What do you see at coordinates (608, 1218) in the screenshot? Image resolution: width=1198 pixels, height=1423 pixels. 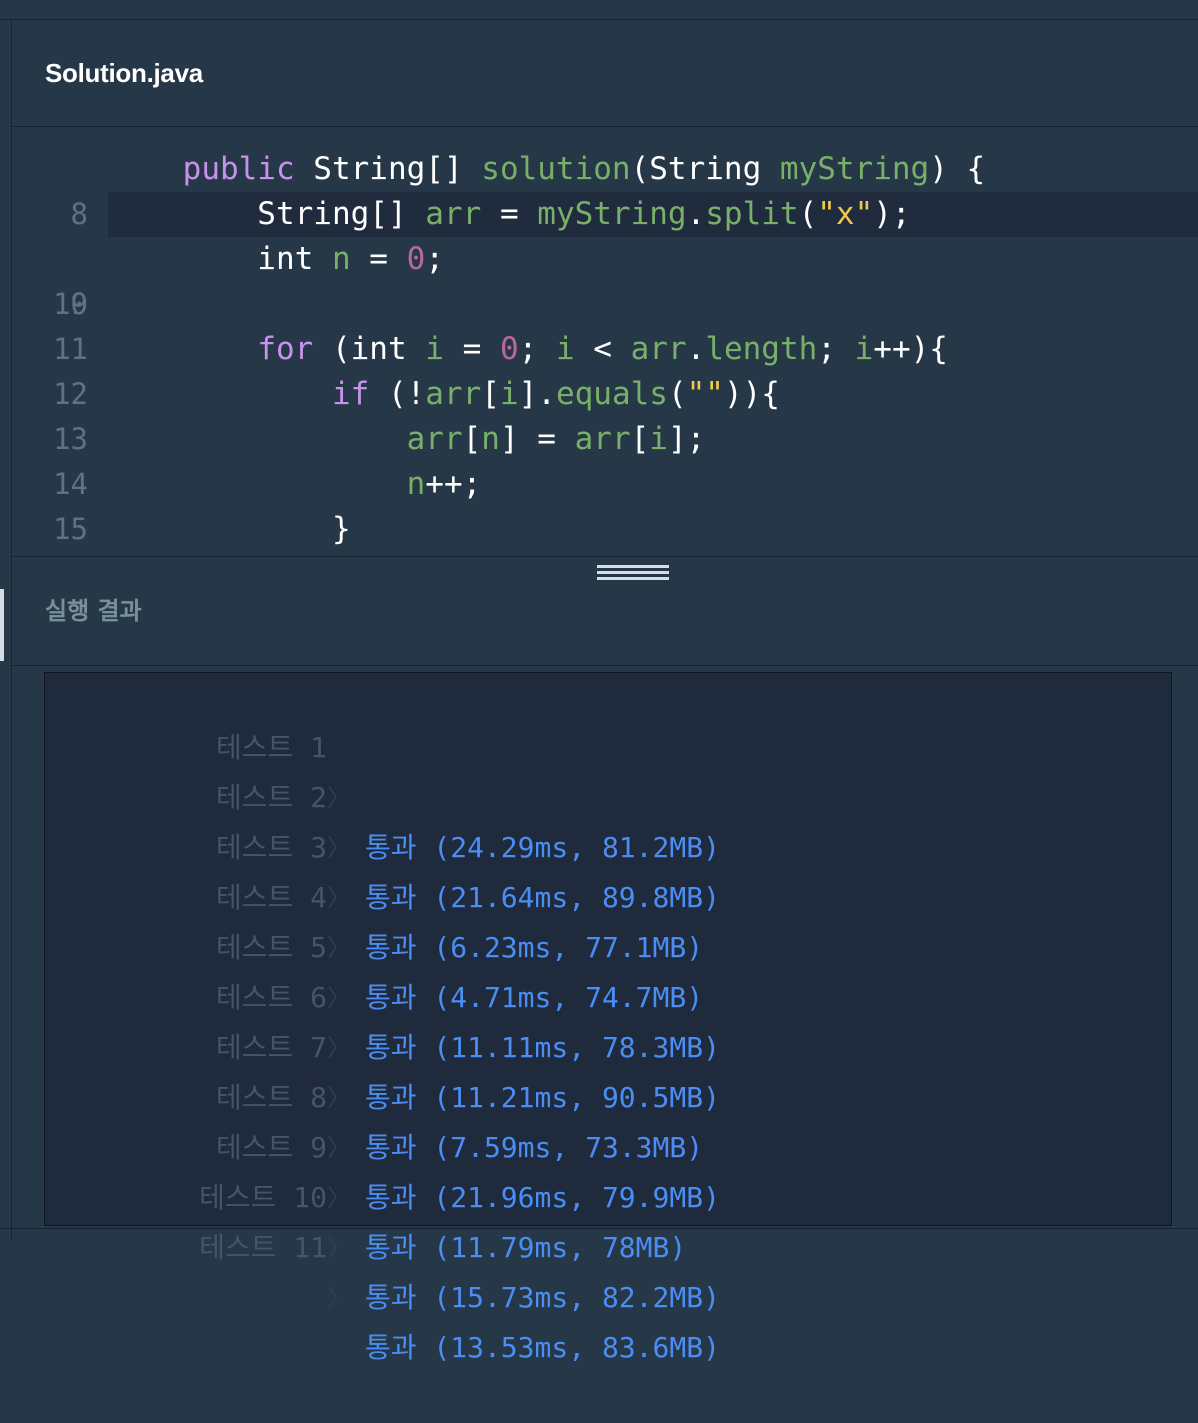 I see `test-result-row: 테스트 10 〉 통과 (15.73ms, 82.2MB)` at bounding box center [608, 1218].